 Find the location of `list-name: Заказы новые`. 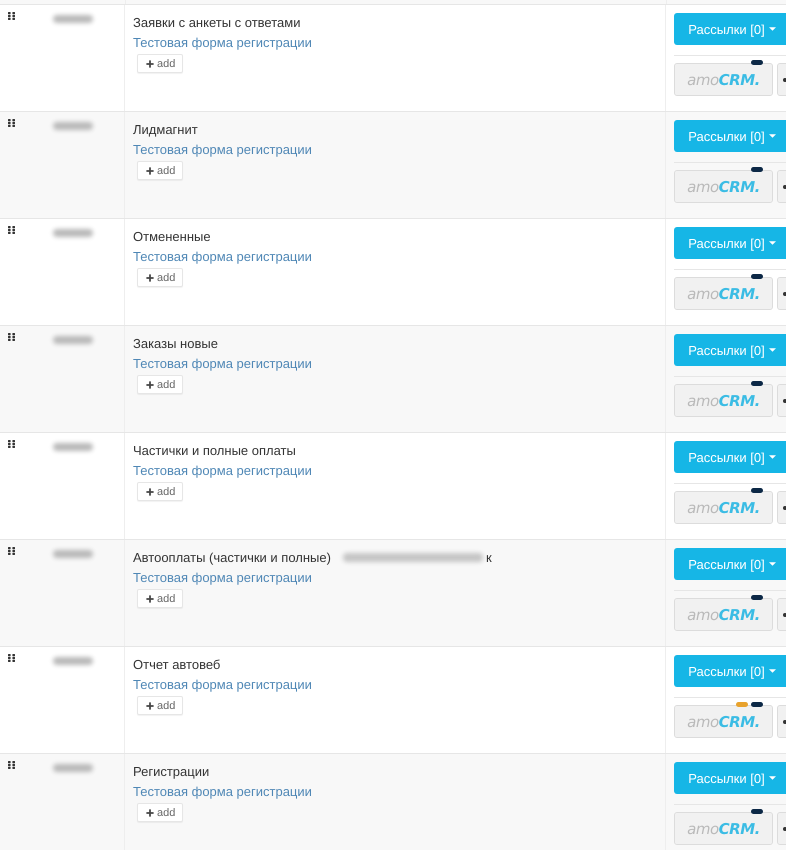

list-name: Заказы новые is located at coordinates (175, 343).